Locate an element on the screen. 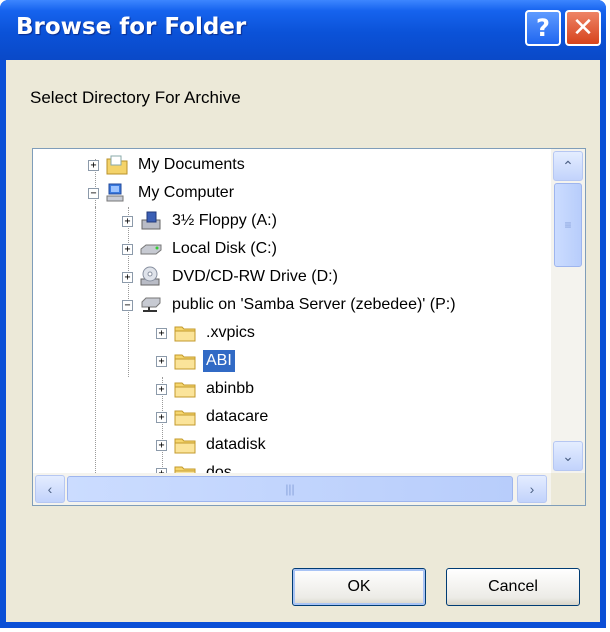 This screenshot has width=610, height=632. tree-item-local-disk: + Local Disk (C:) is located at coordinates (201, 249).